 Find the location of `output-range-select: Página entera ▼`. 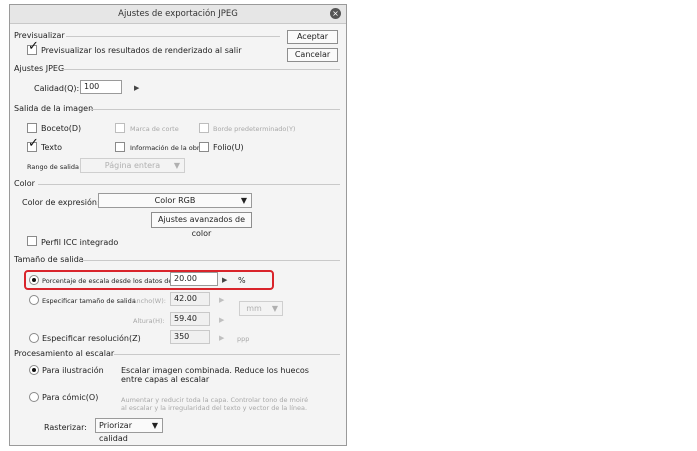

output-range-select: Página entera ▼ is located at coordinates (132, 165).